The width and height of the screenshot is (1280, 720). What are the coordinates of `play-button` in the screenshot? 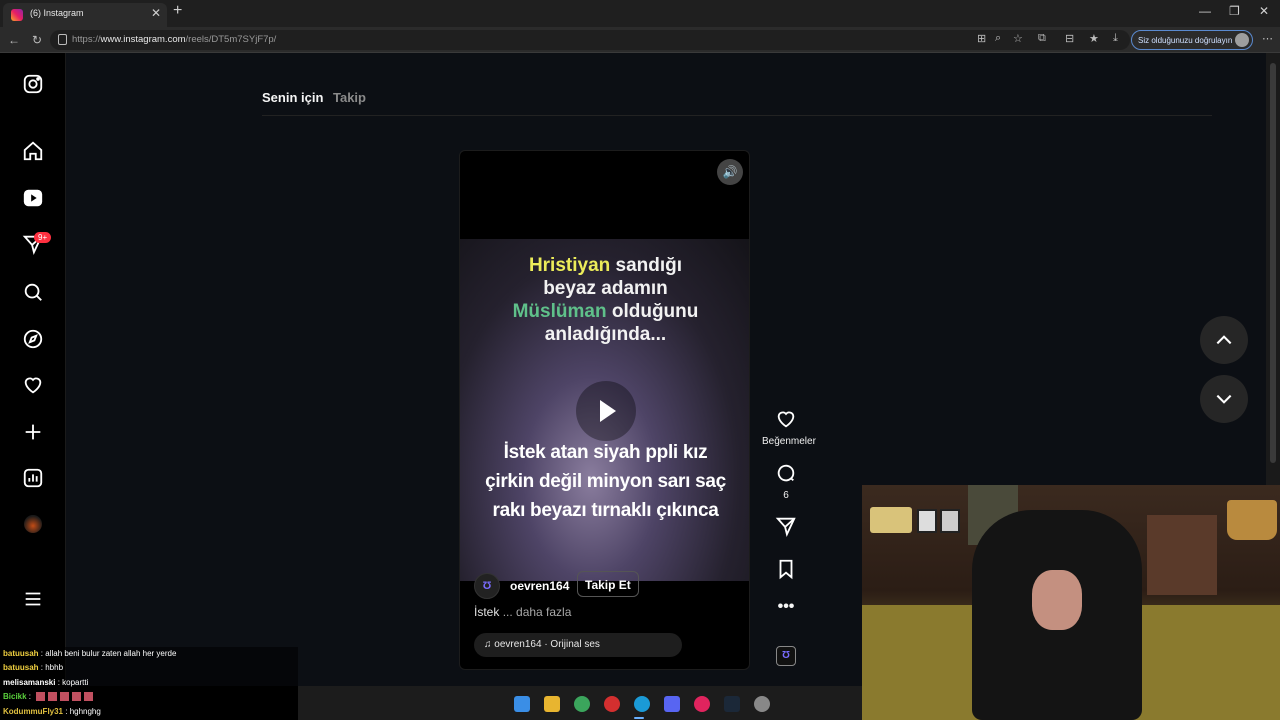 It's located at (606, 411).